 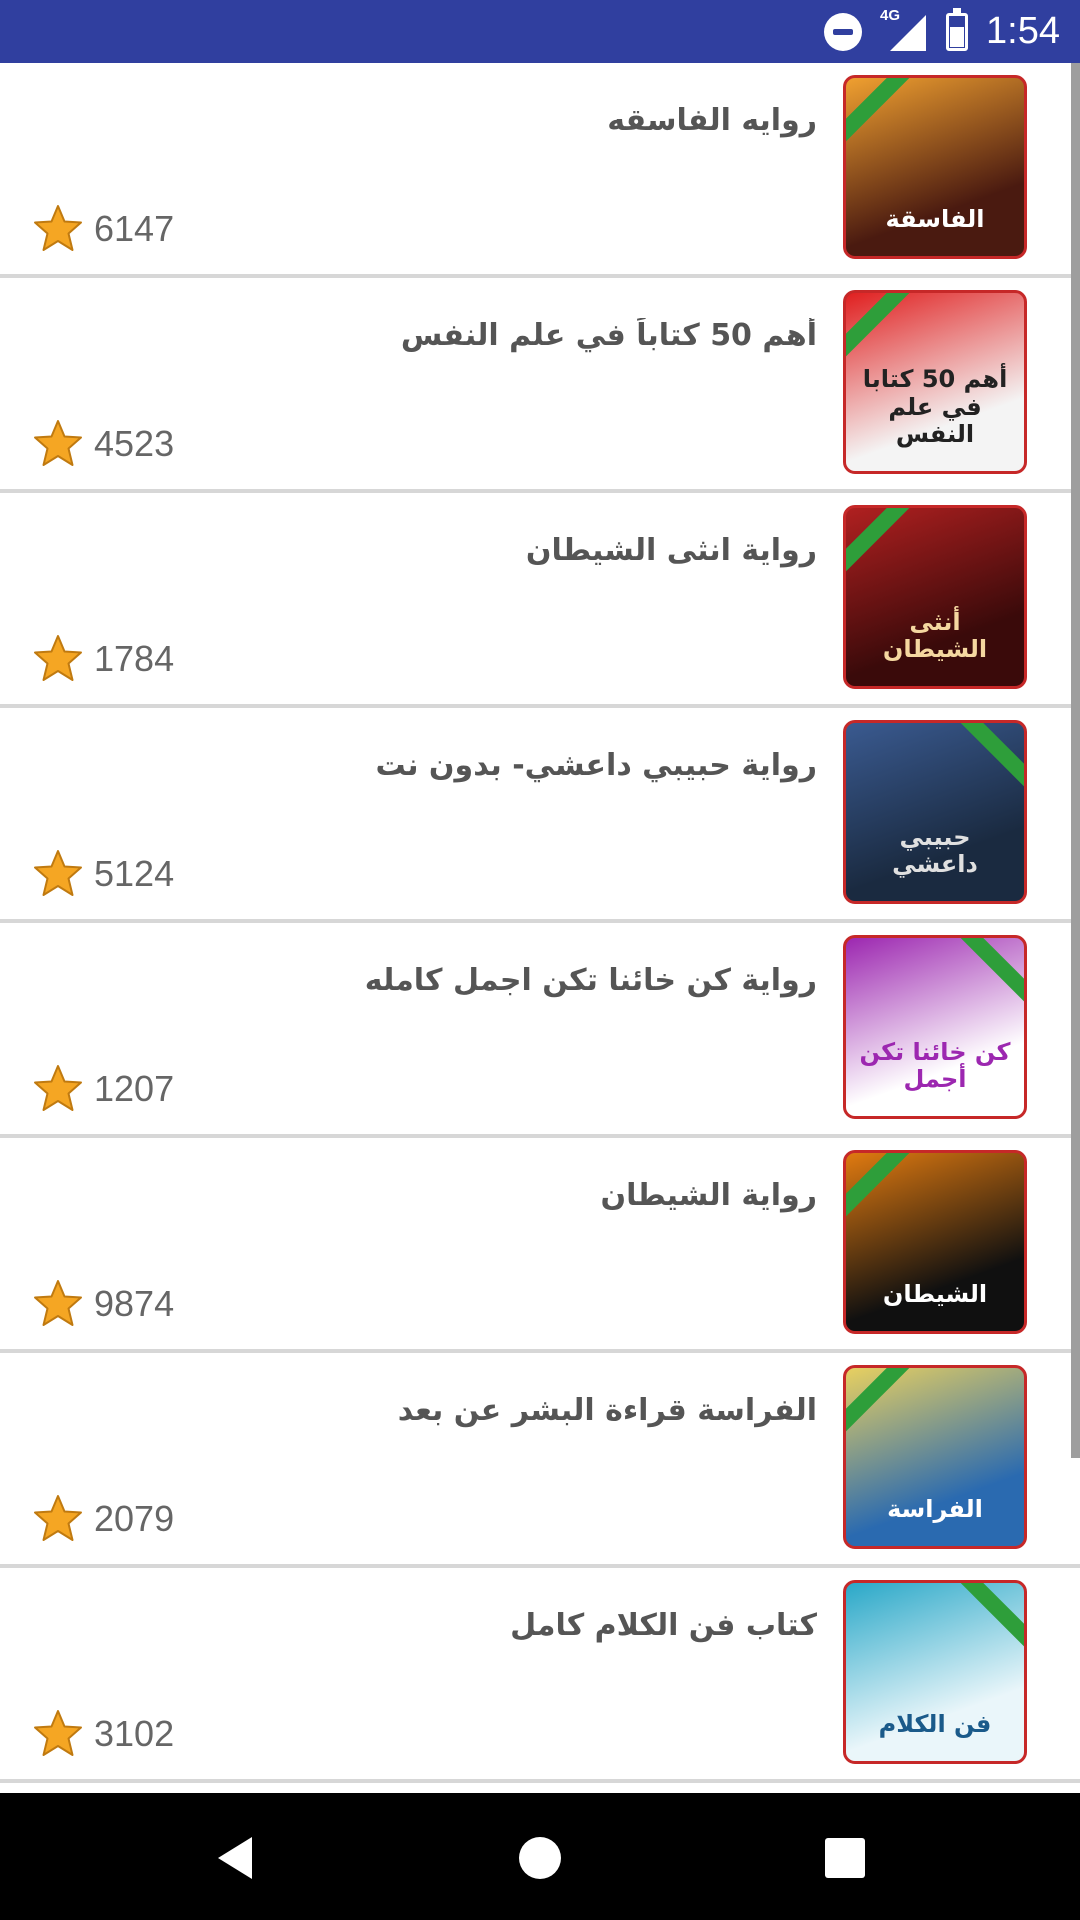 I want to click on book-title: أهم 50 كتاباً في علم النفس, so click(x=608, y=335).